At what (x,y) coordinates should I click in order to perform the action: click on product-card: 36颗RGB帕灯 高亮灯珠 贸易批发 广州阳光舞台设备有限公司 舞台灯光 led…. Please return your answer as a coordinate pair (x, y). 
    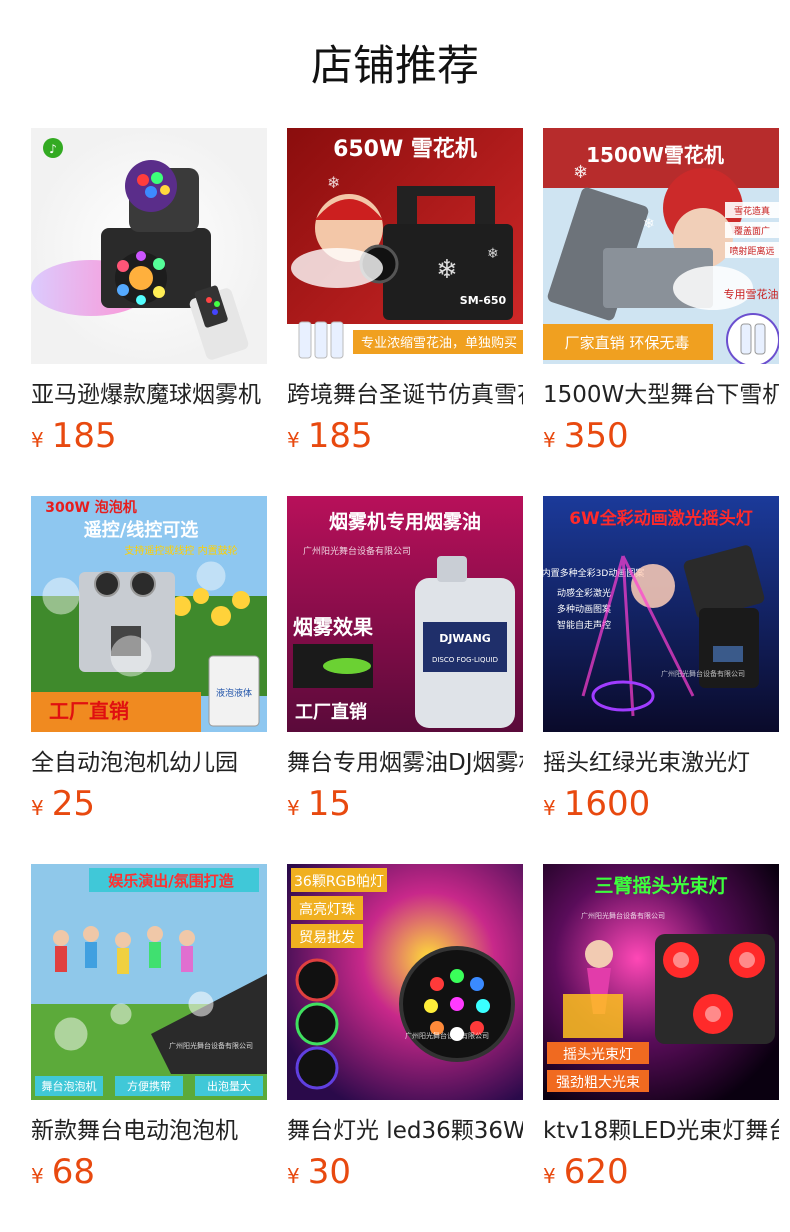
    Looking at the image, I should click on (405, 1028).